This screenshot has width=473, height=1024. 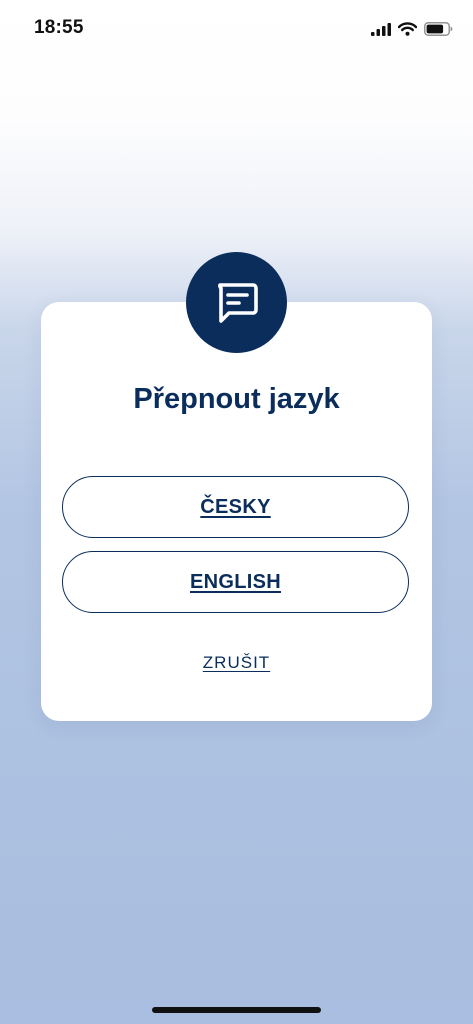 What do you see at coordinates (235, 582) in the screenshot?
I see `english-language-button: ENGLISH` at bounding box center [235, 582].